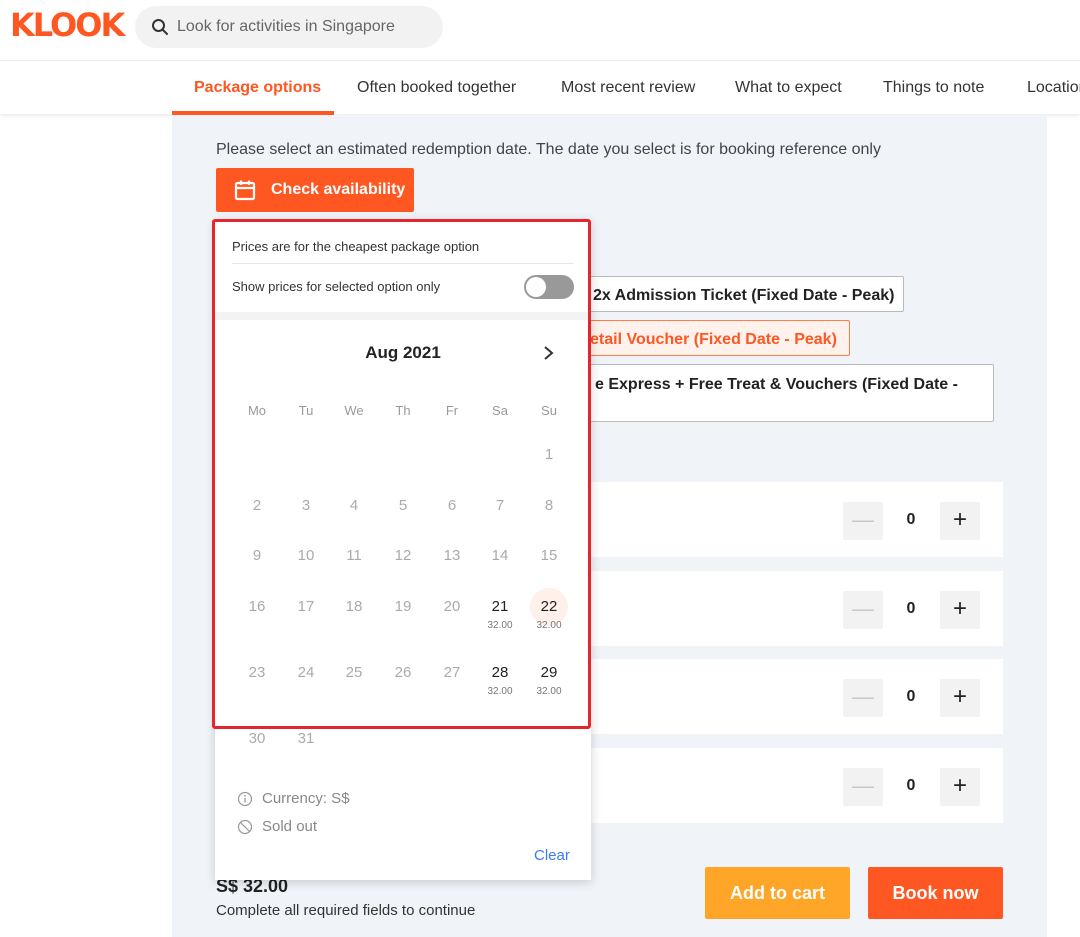  I want to click on check-availability-label: Check availability, so click(338, 189).